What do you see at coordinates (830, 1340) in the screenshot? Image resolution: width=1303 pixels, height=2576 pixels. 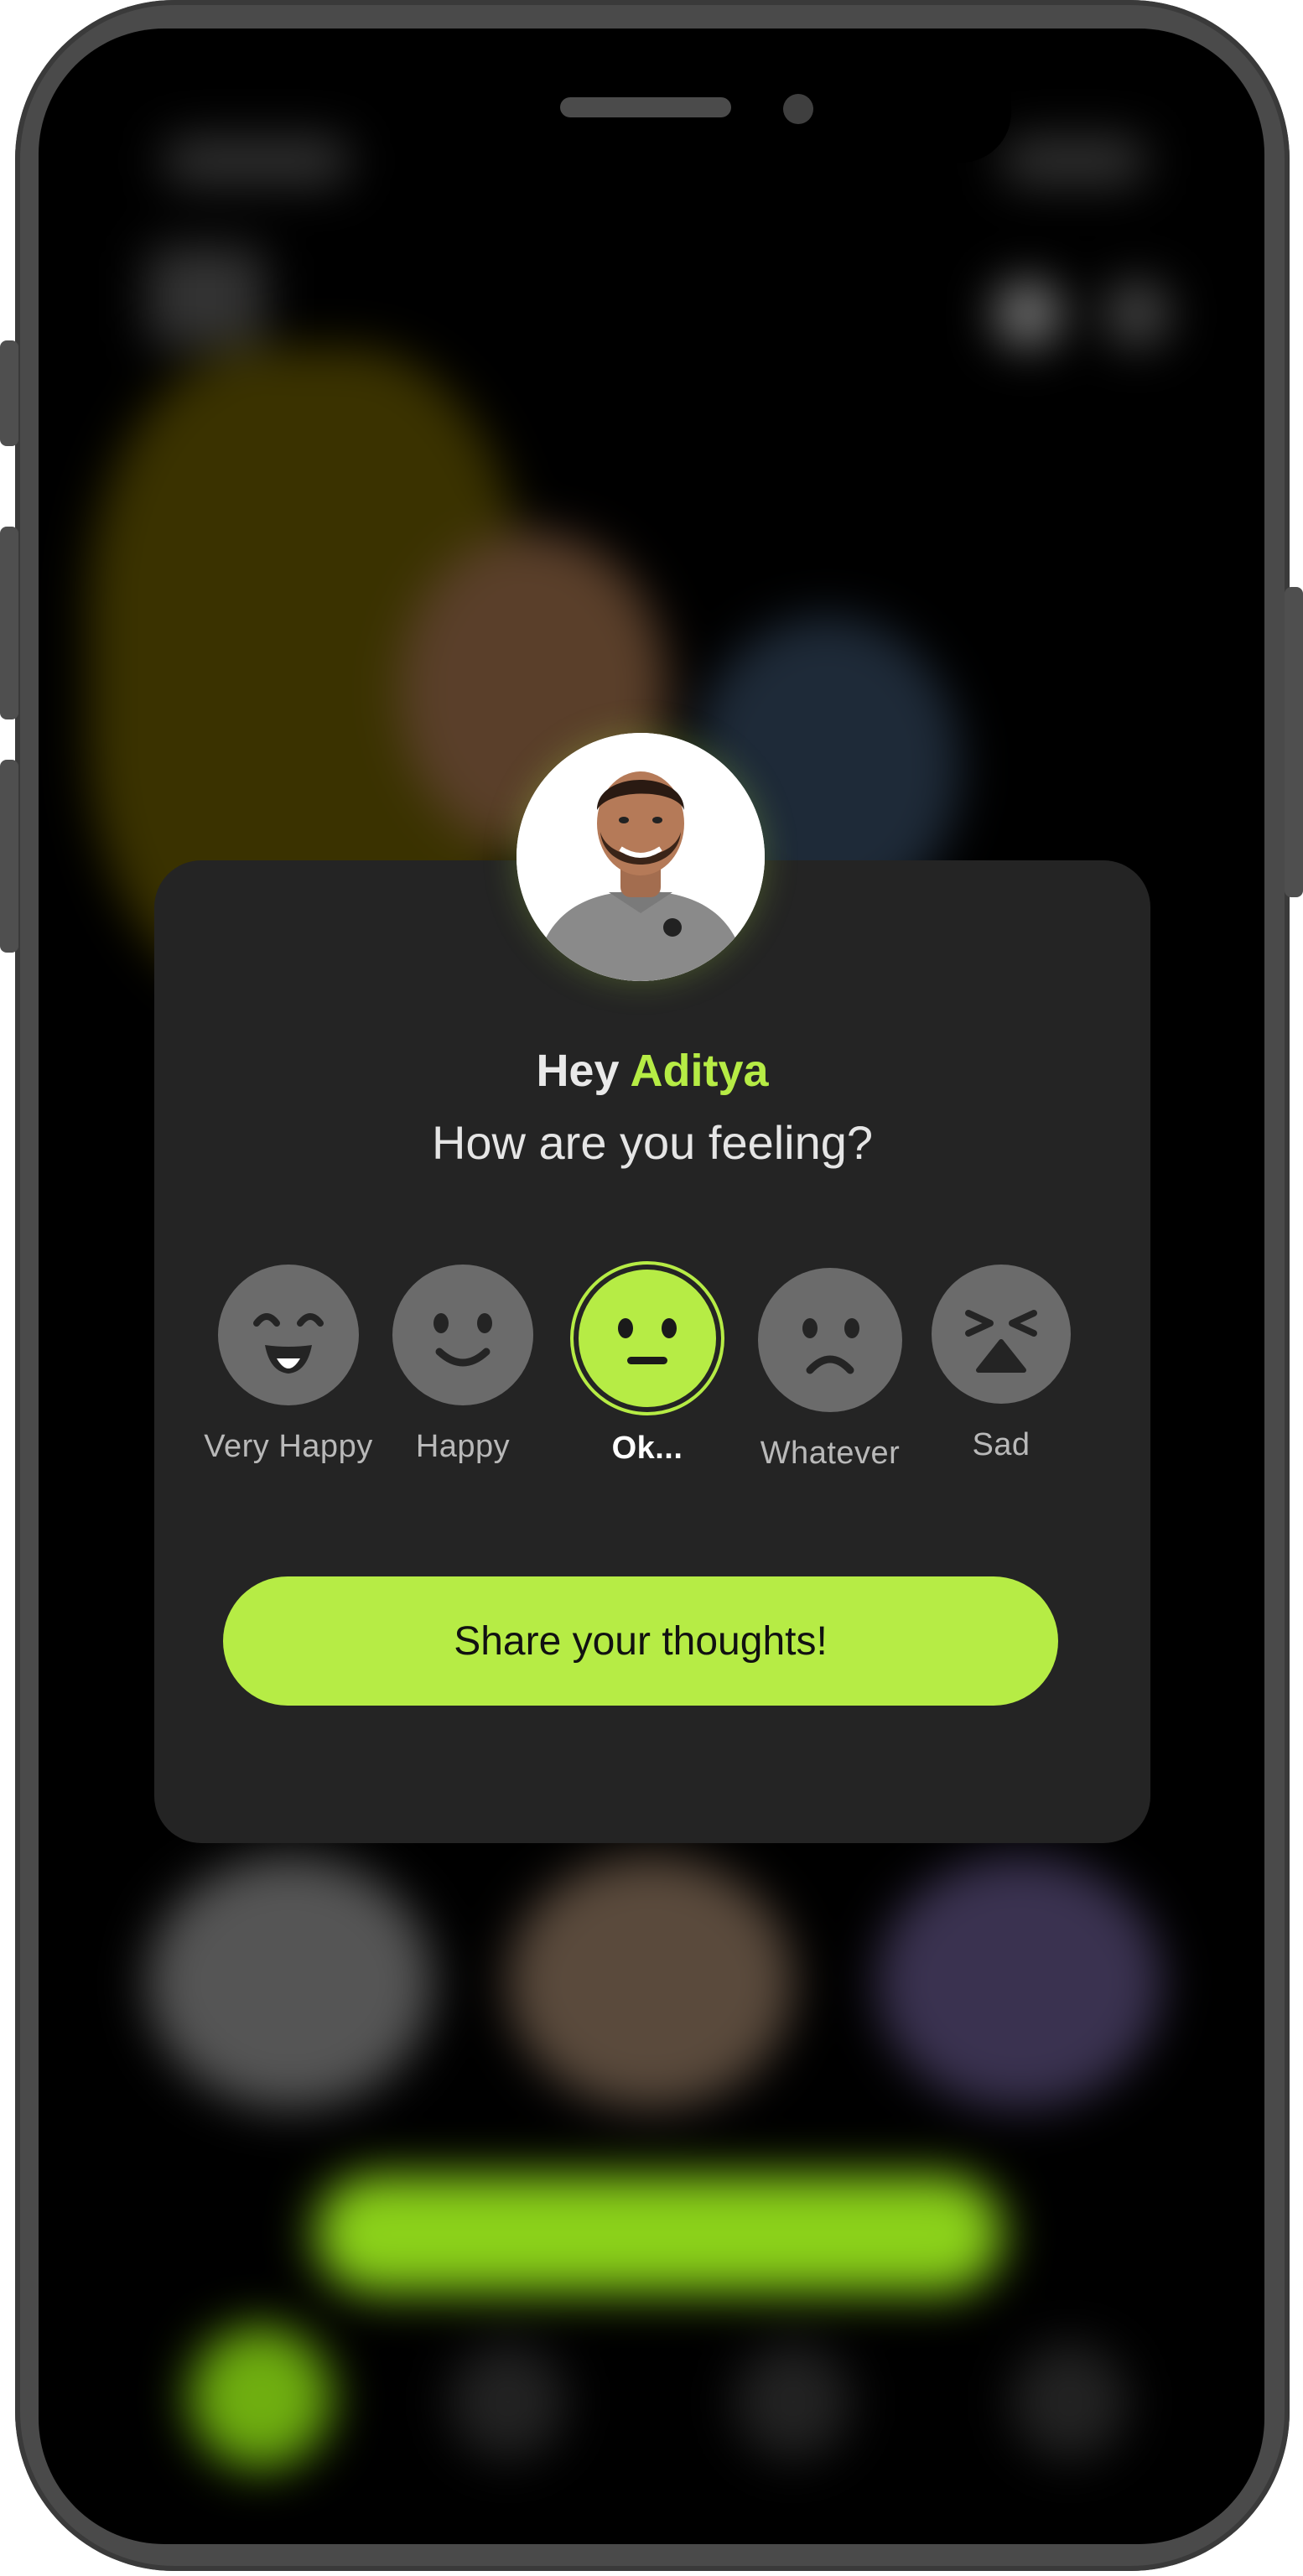 I see `slightly-sad-face-icon` at bounding box center [830, 1340].